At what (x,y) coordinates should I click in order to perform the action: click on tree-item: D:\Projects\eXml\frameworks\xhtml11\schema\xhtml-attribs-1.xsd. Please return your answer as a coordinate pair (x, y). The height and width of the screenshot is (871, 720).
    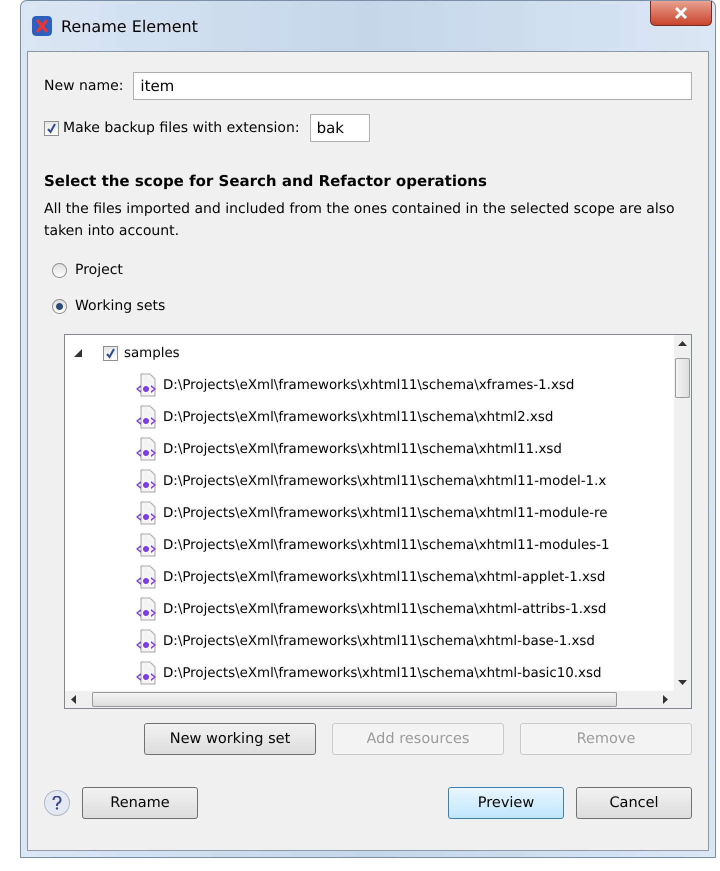
    Looking at the image, I should click on (384, 609).